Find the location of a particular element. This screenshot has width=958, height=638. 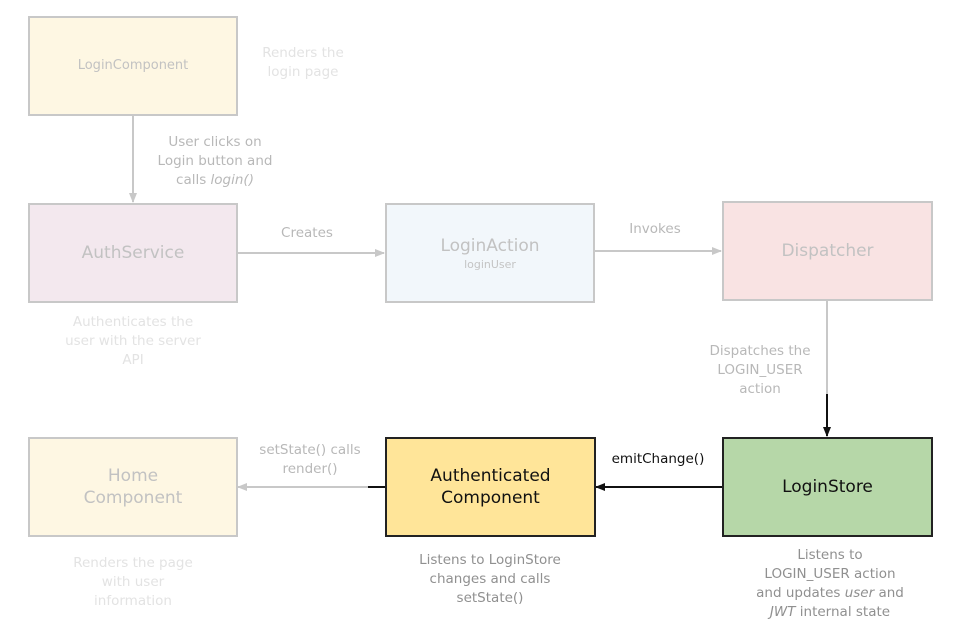

dispatcher-to-store-label: Dispatches the LOGIN_USER action is located at coordinates (760, 370).